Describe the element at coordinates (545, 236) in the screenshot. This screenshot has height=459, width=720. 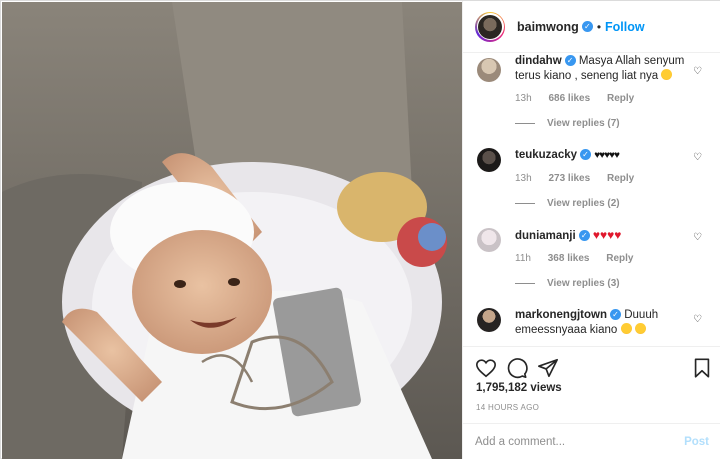
I see `comment-username: duniamanji` at that location.